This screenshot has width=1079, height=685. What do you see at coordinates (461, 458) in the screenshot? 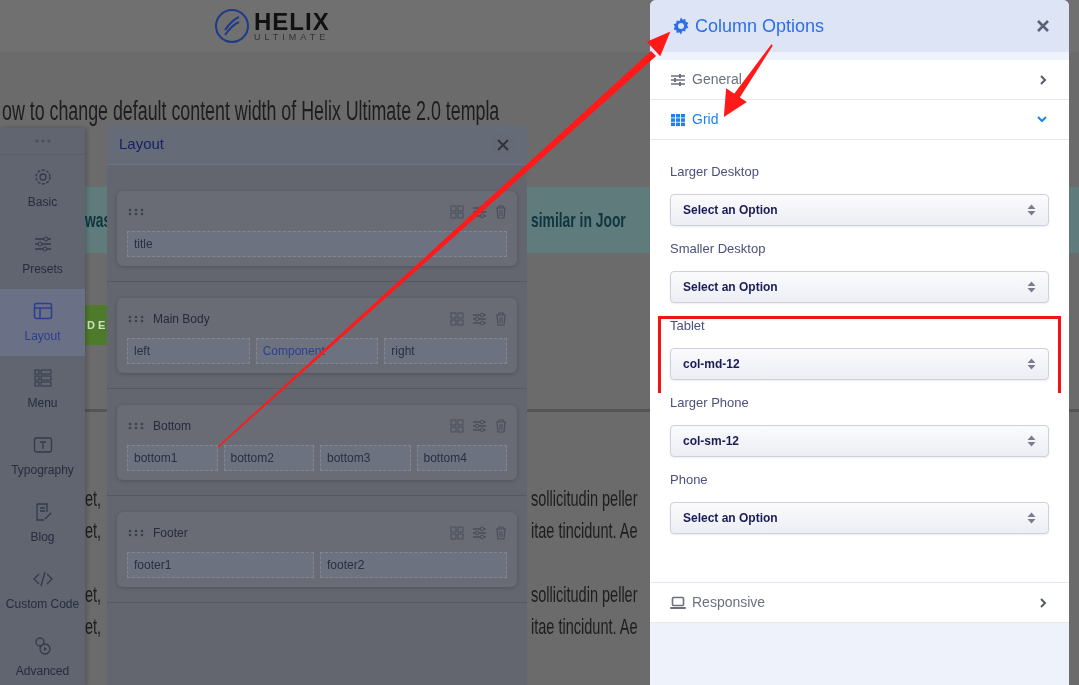
I see `column-slot: bottom4` at bounding box center [461, 458].